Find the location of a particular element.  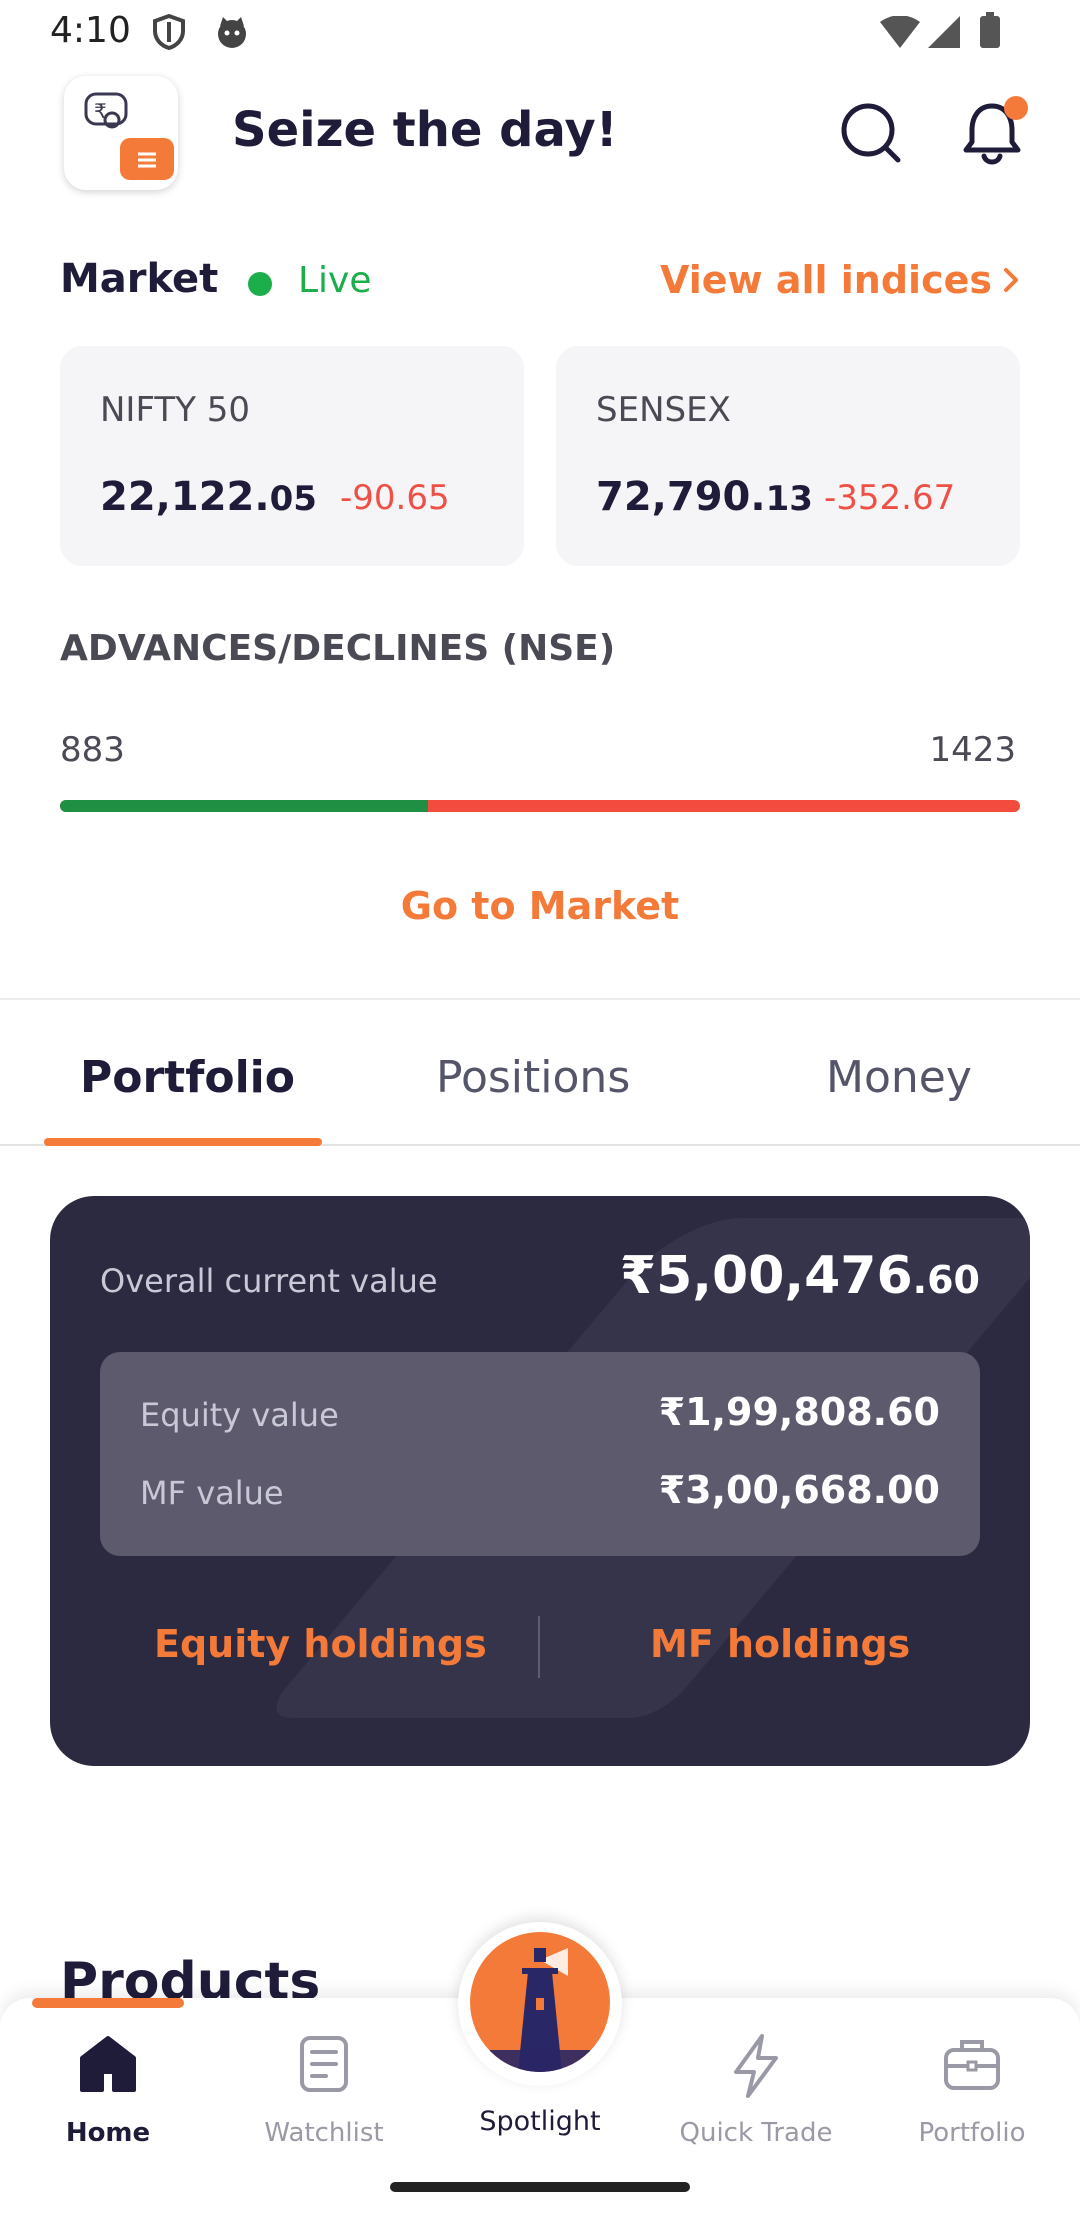

index-card-nifty: NIFTY 50 22,122.05 -90.65 is located at coordinates (292, 456).